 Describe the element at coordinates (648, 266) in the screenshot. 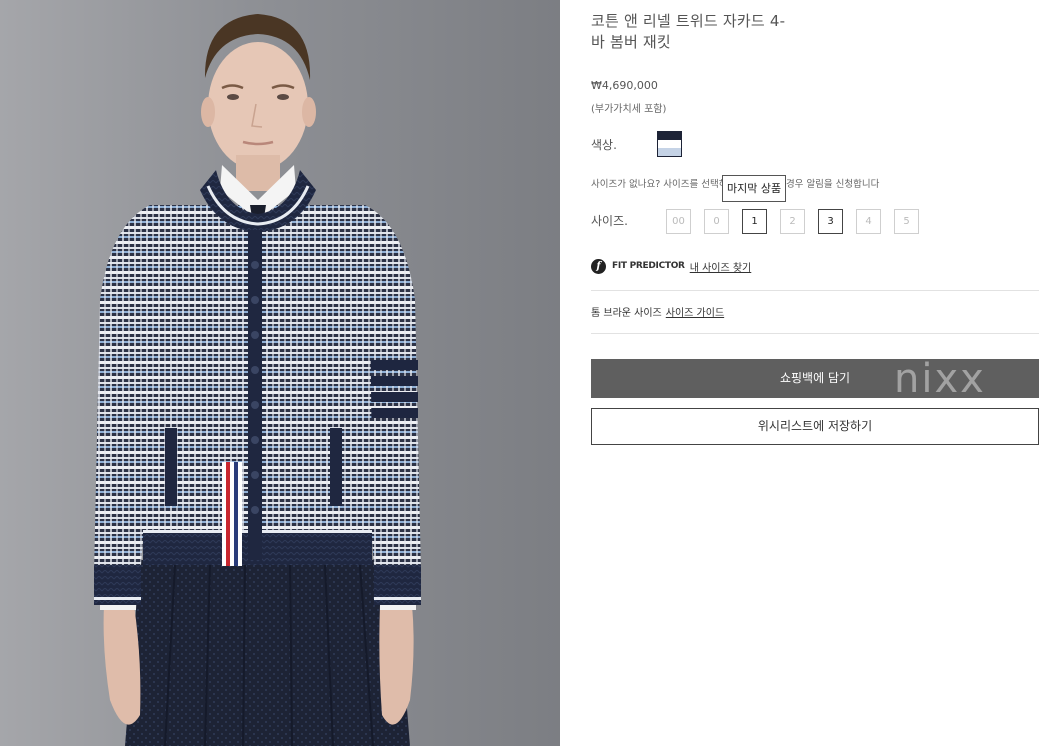

I see `fit-predictor-brand: FIT PREDICTOR` at that location.